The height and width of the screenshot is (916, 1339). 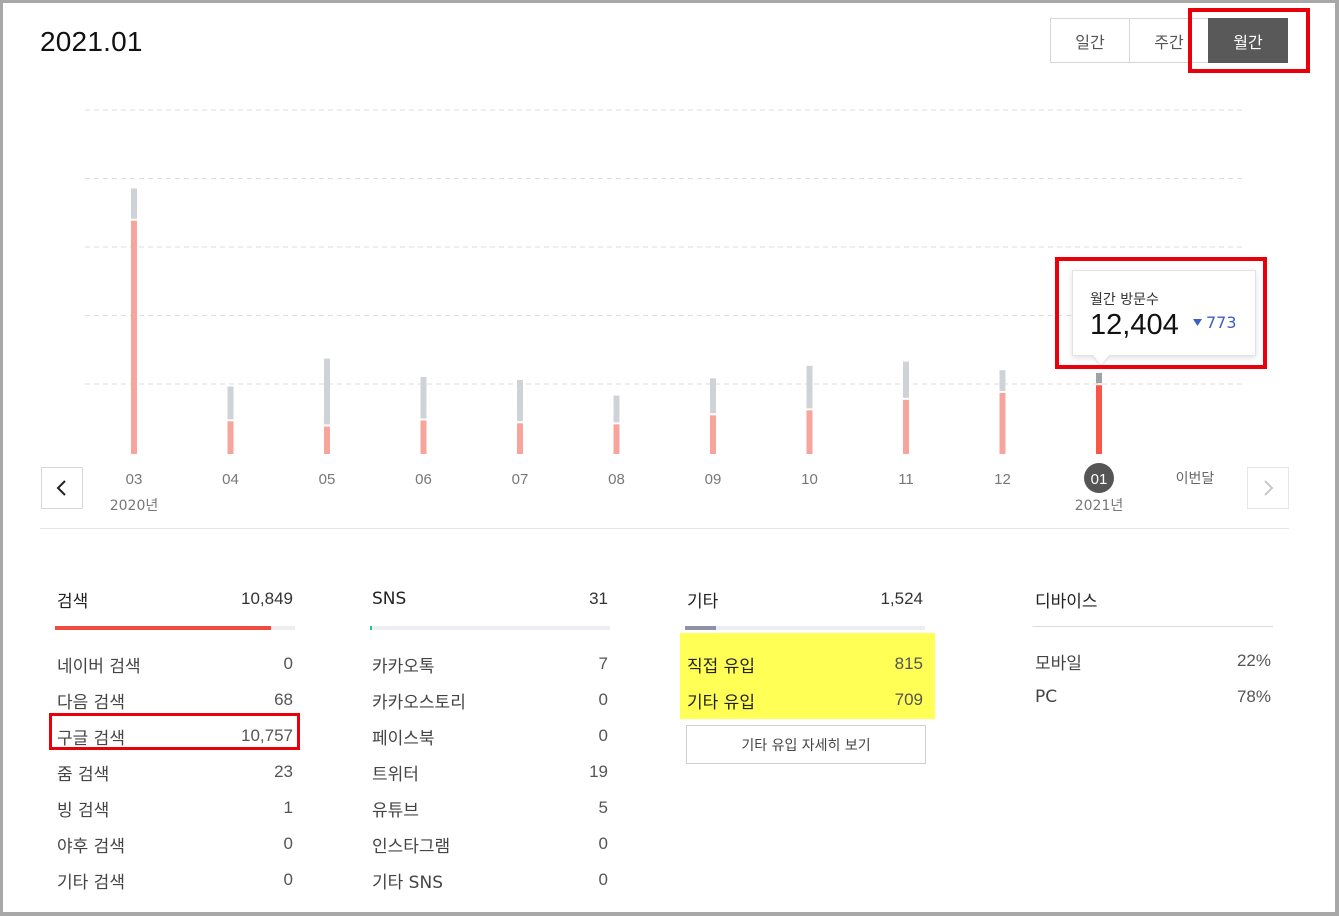 I want to click on stats-etc: 기타 1,524 직접 유입 815 기타 유입 709, so click(x=805, y=651).